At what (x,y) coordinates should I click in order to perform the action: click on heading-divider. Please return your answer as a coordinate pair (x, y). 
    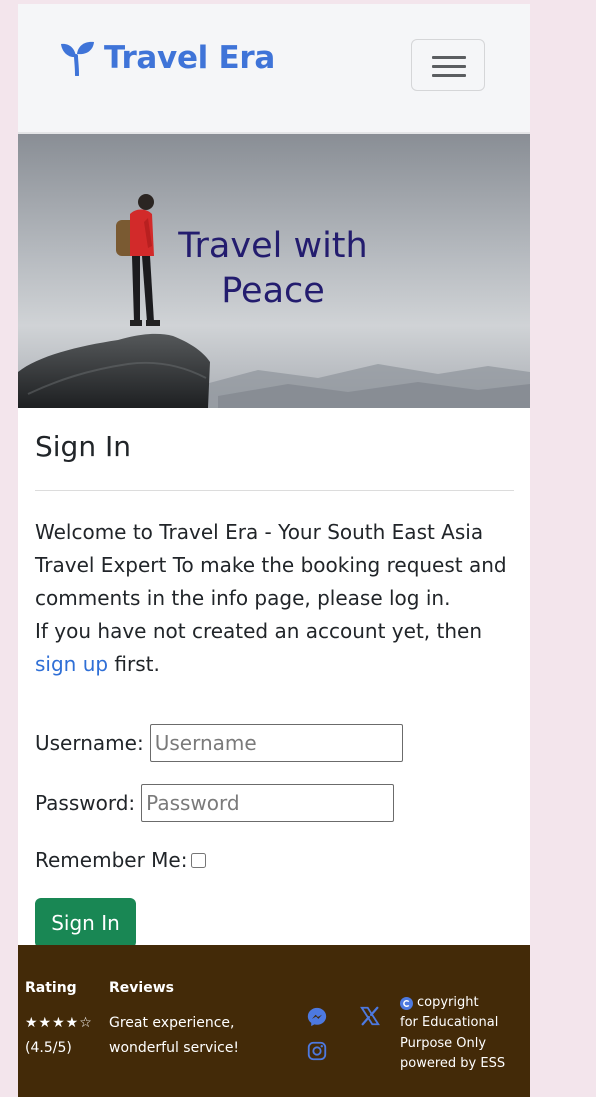
    Looking at the image, I should click on (274, 490).